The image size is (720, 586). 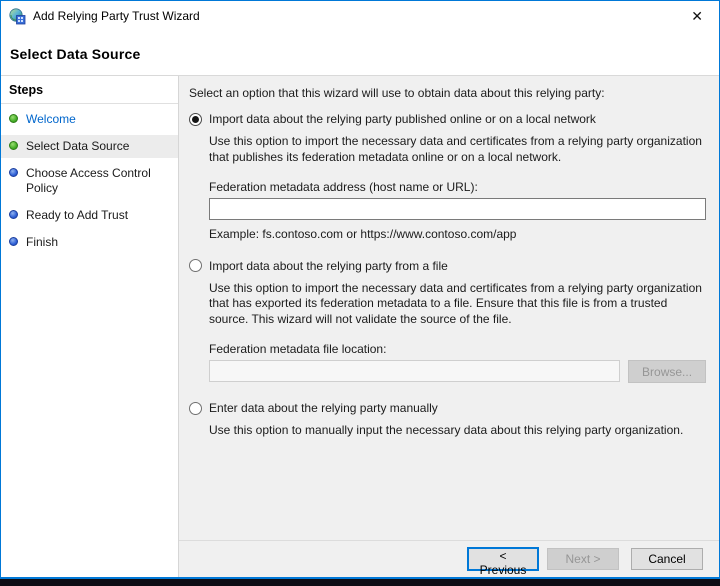 I want to click on step-label: Finish, so click(x=42, y=242).